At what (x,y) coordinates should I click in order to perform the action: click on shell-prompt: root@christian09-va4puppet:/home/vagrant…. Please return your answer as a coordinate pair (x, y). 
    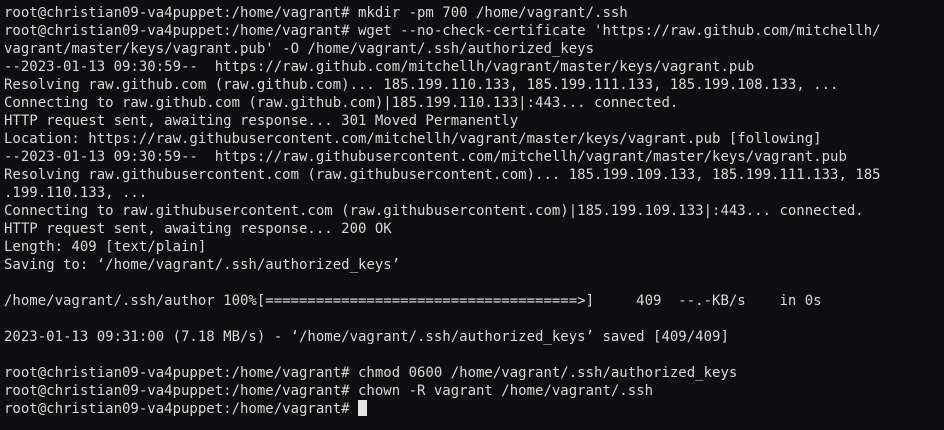
    Looking at the image, I should click on (181, 409).